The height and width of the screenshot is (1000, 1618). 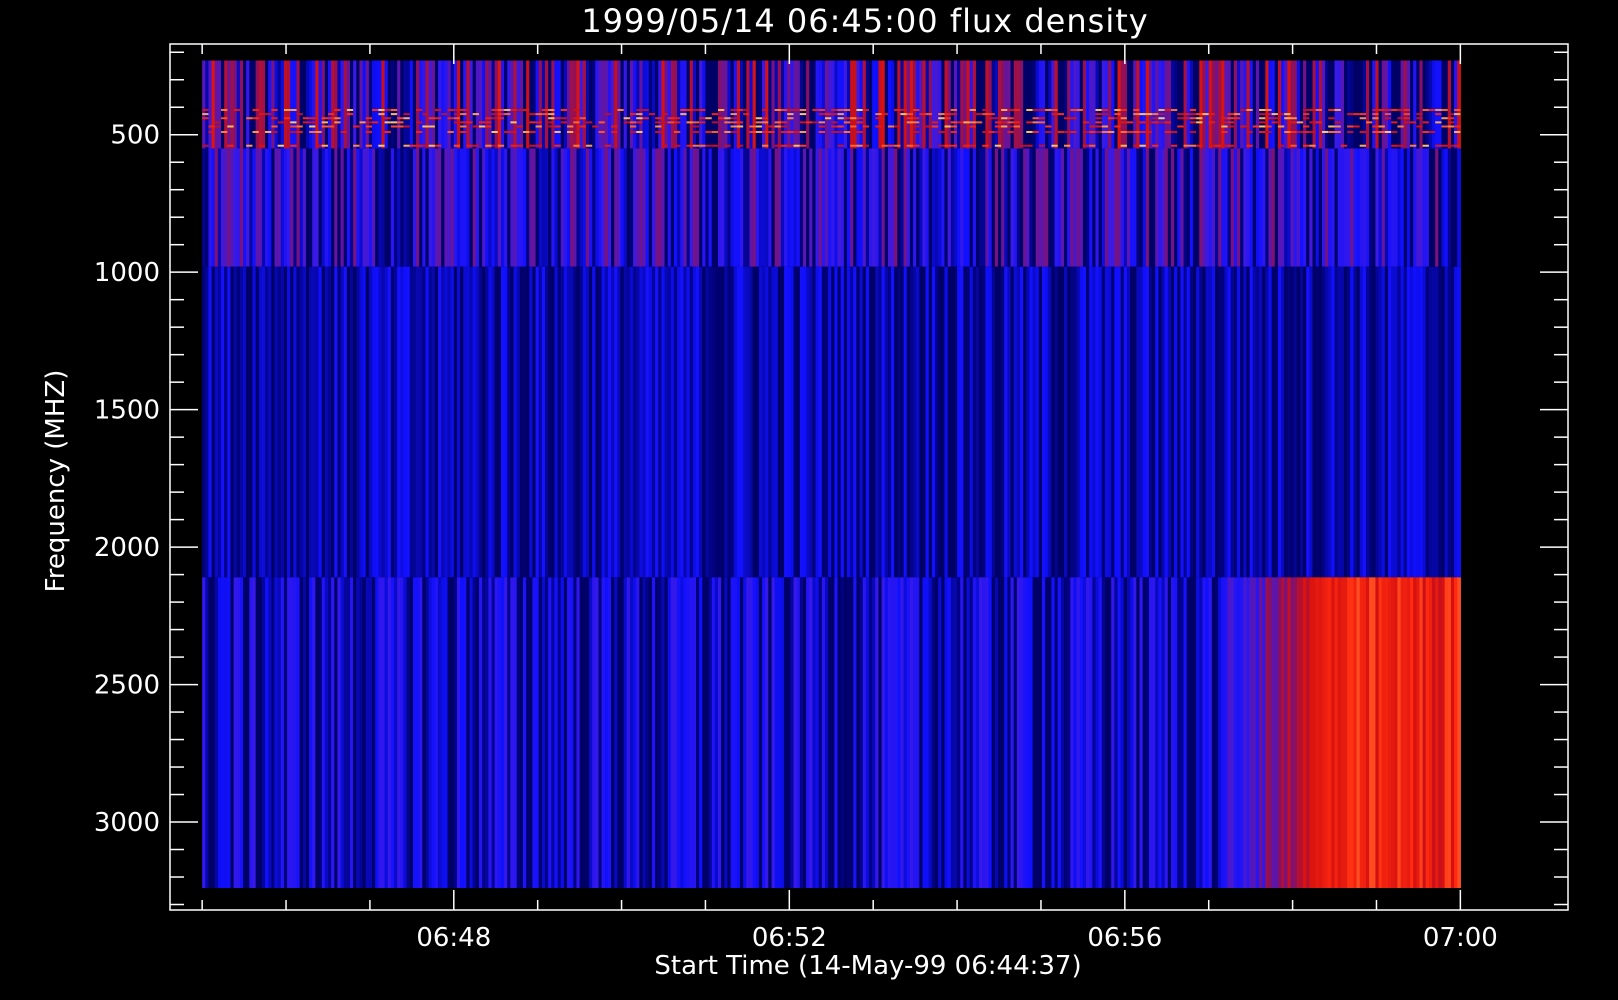 I want to click on heatmap-cell, so click(x=1459, y=733).